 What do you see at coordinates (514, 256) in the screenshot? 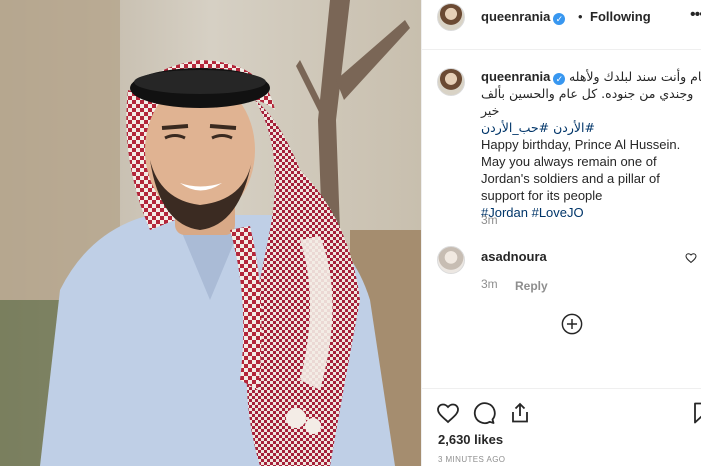
I see `comment-username: asadnoura` at bounding box center [514, 256].